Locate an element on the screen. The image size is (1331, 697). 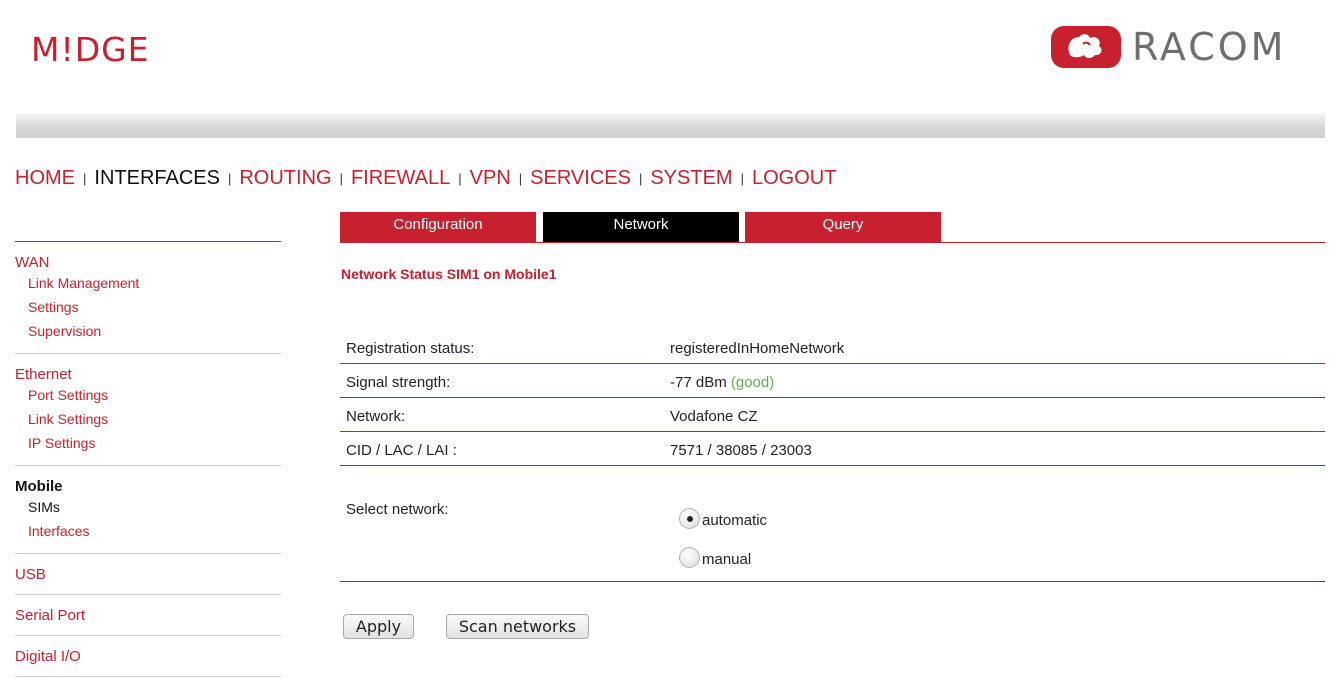
row-value: -77 dBm (good) is located at coordinates (722, 382).